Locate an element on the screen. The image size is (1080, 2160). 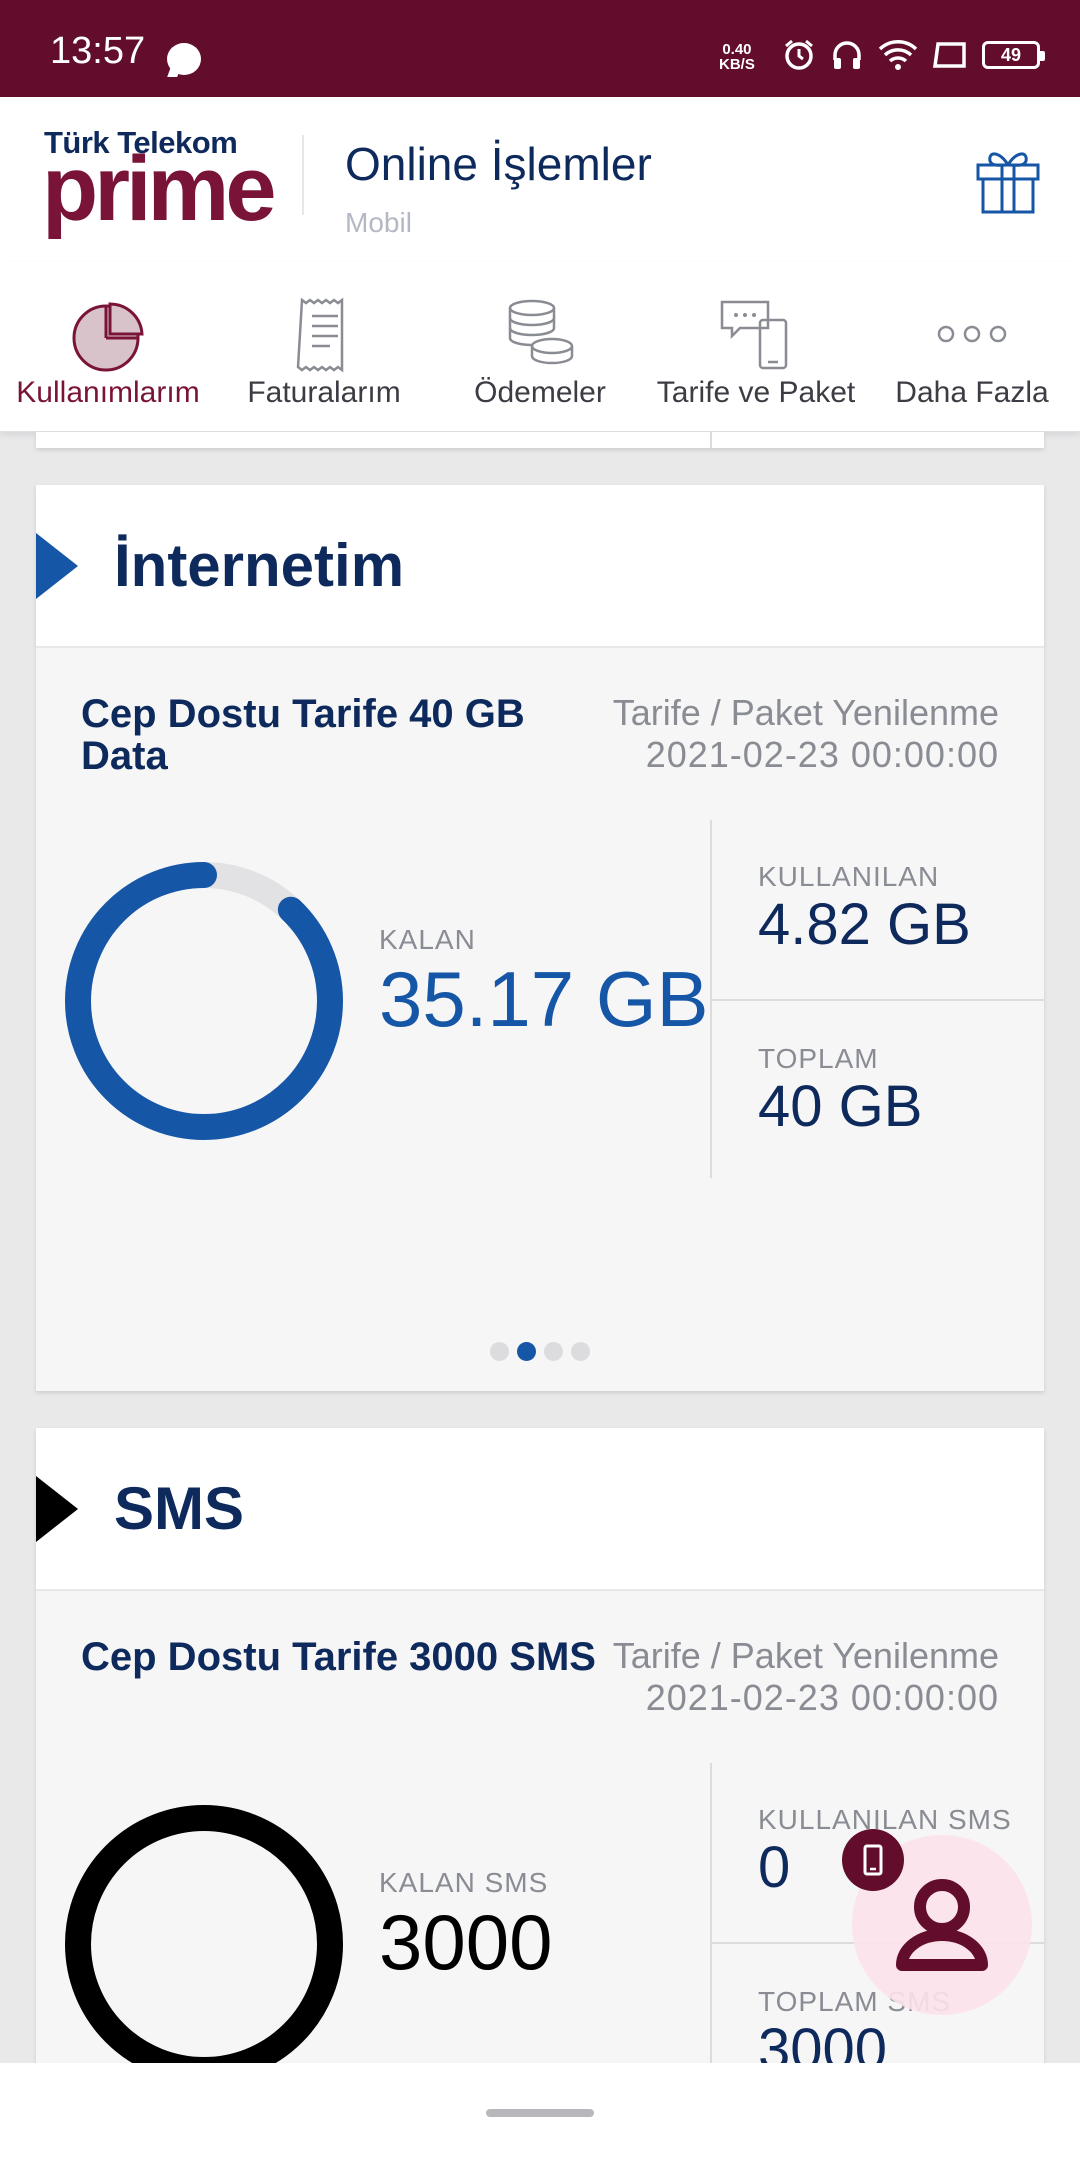
package-name: Cep Dostu Tarife 40 GB Data is located at coordinates (303, 735).